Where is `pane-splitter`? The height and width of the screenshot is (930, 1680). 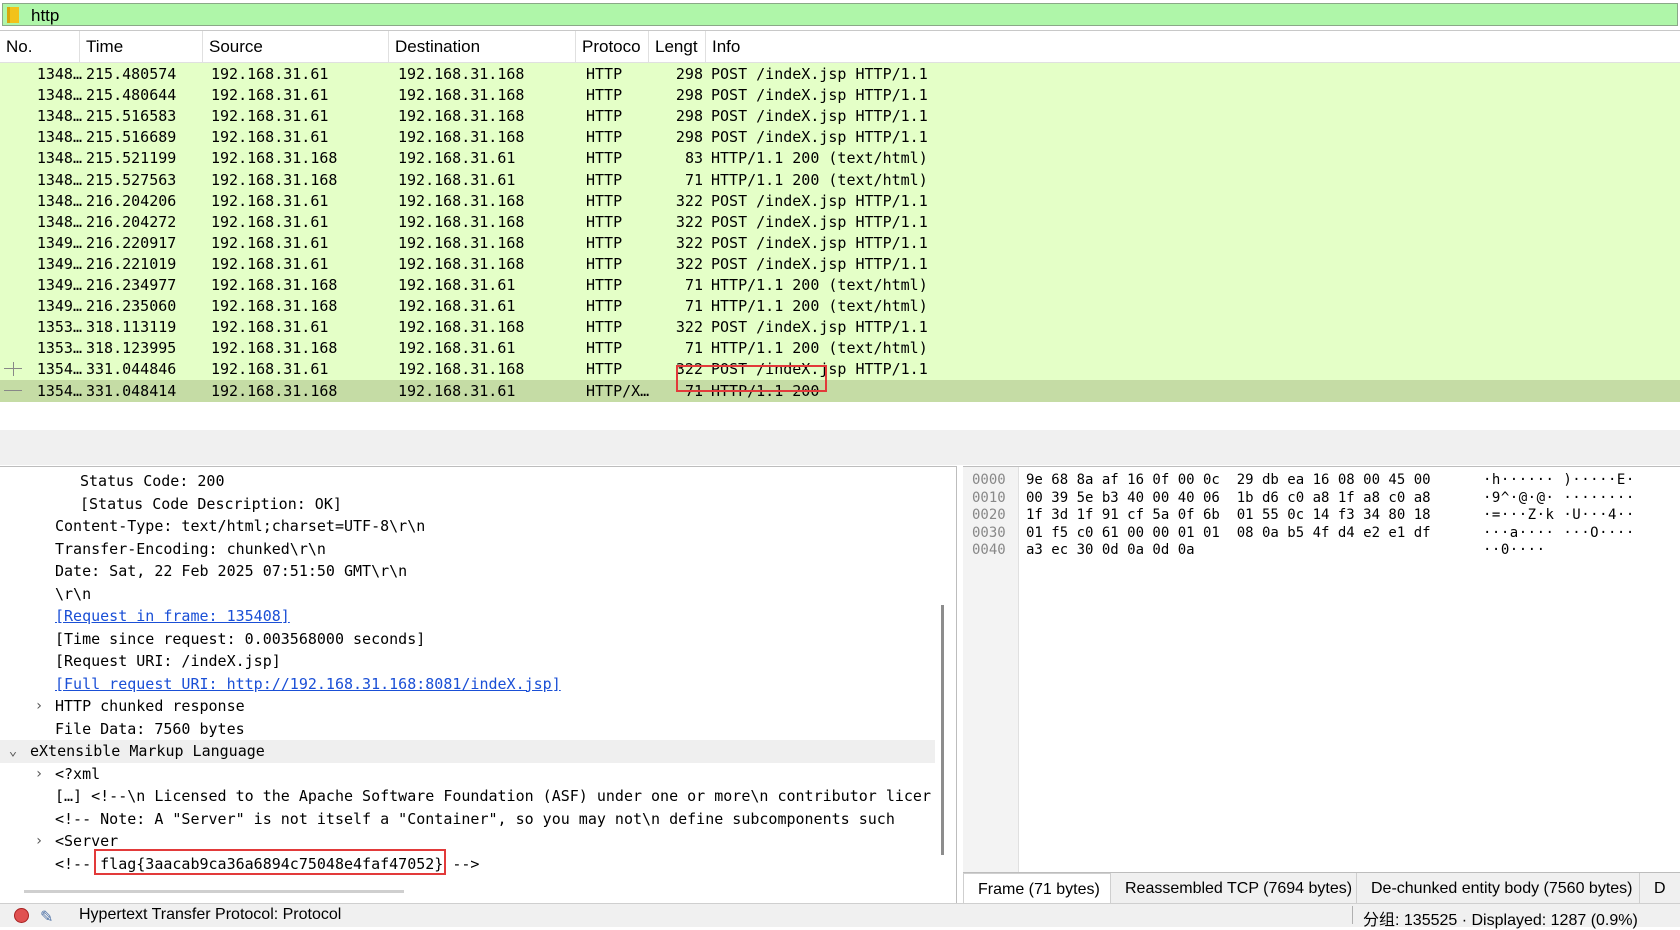
pane-splitter is located at coordinates (840, 447).